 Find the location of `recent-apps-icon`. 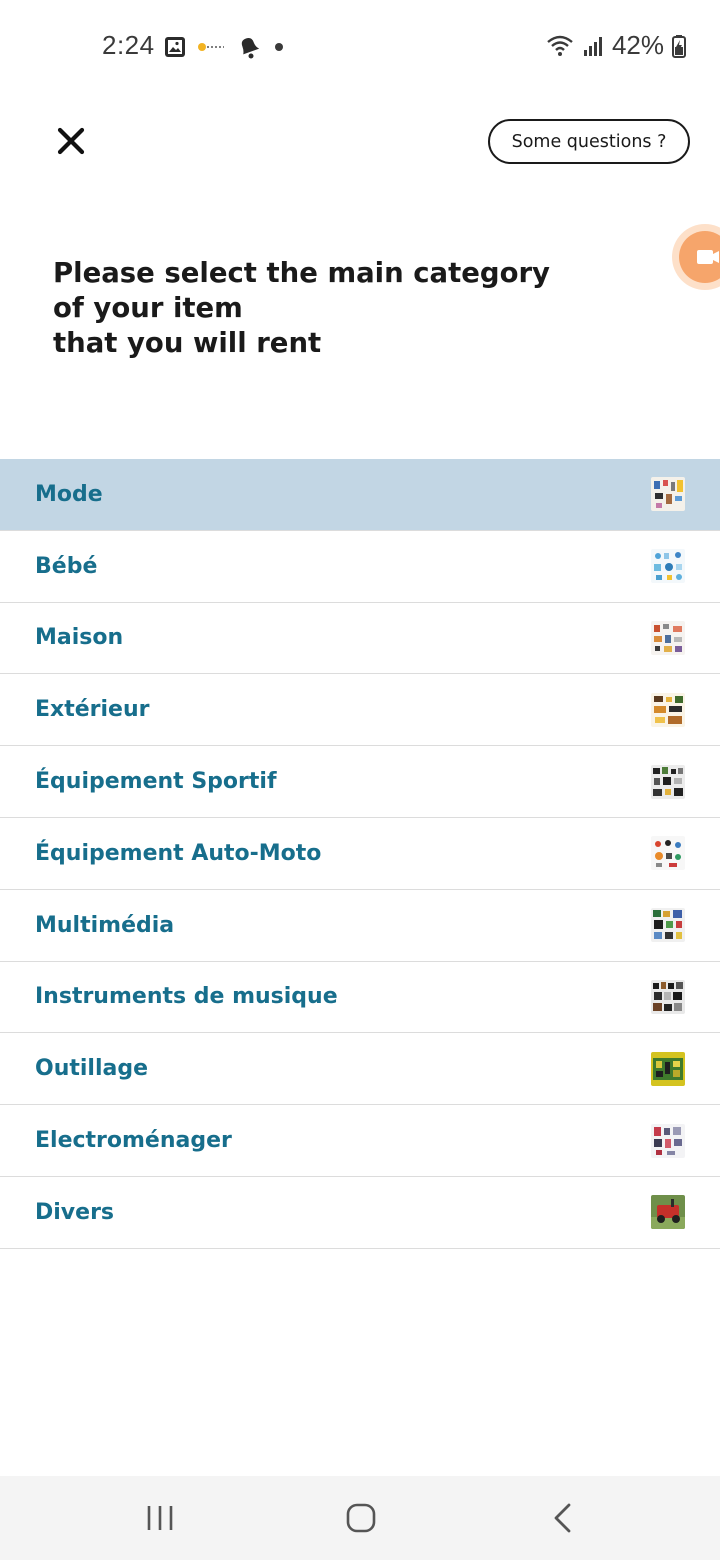

recent-apps-icon is located at coordinates (160, 1518).